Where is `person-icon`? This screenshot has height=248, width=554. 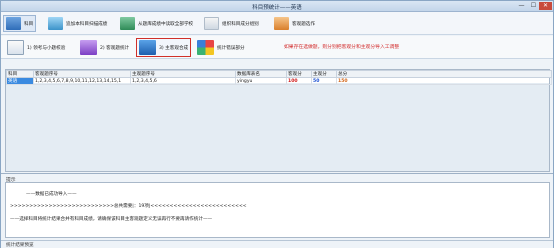 person-icon is located at coordinates (281, 23).